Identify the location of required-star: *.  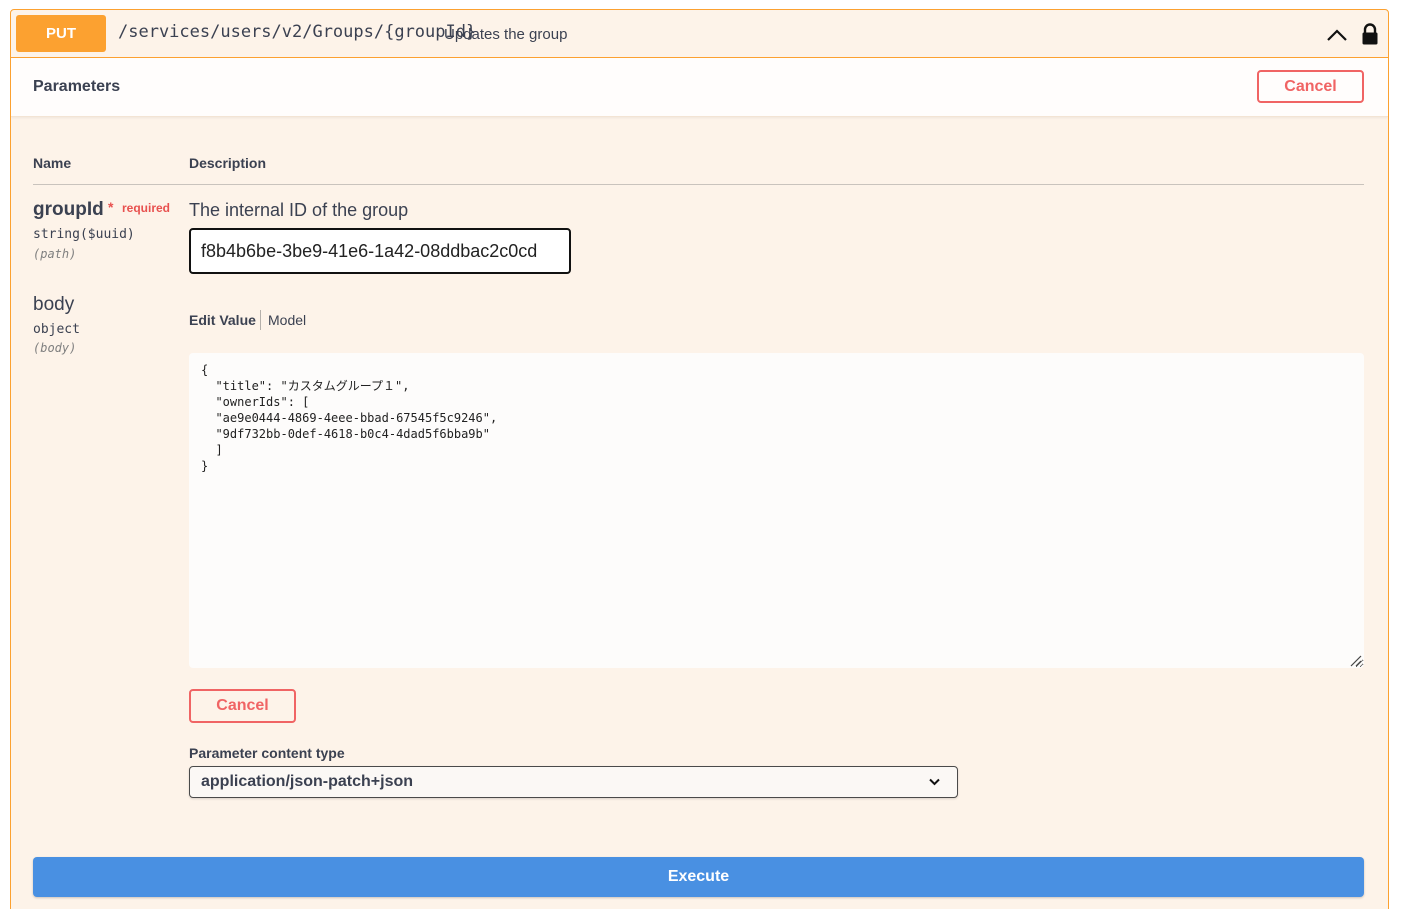
(111, 207).